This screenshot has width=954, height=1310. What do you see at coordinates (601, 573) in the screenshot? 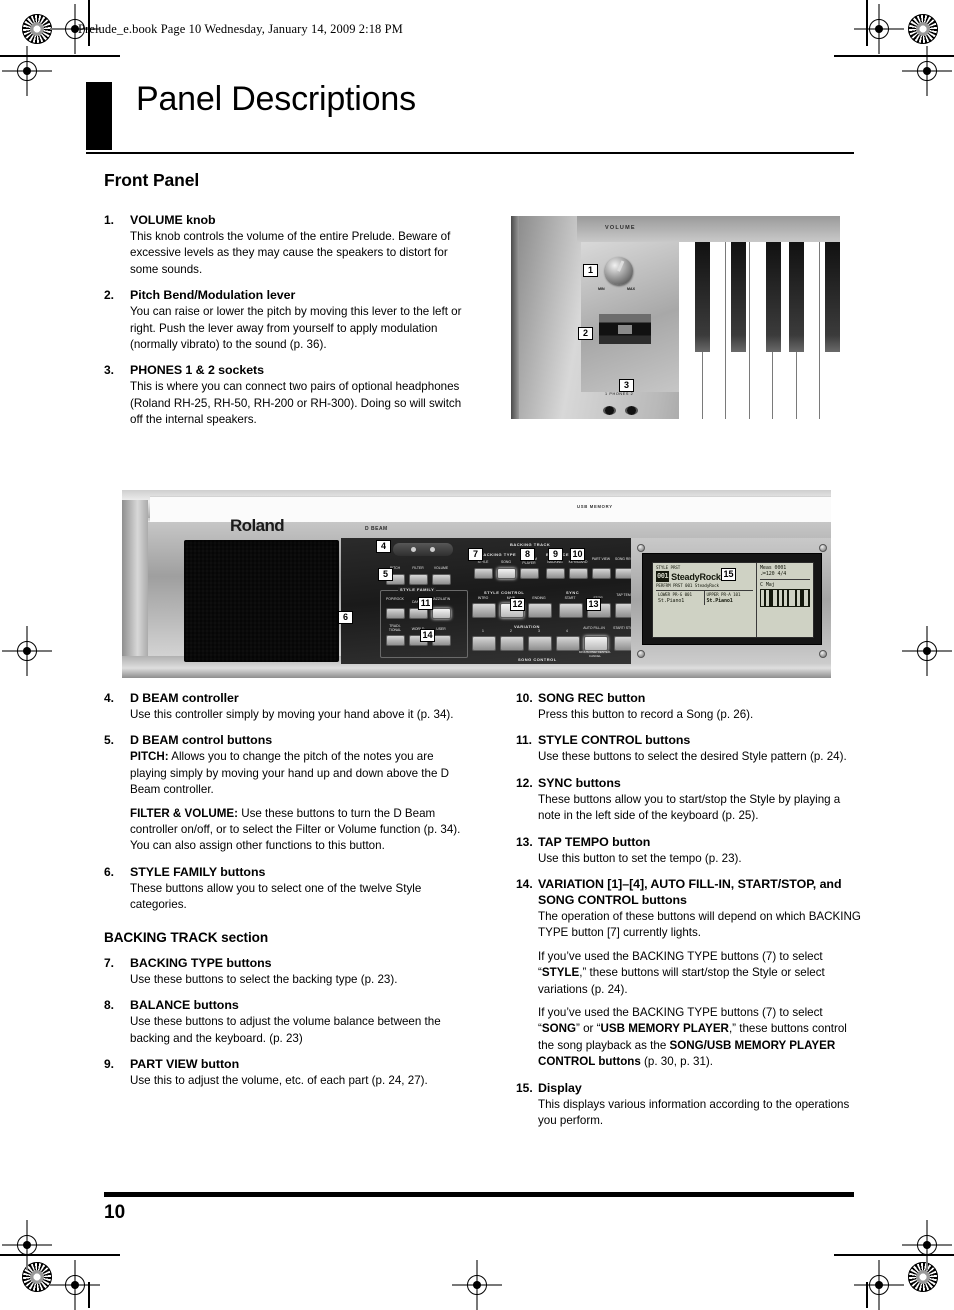
I see `part-view-button` at bounding box center [601, 573].